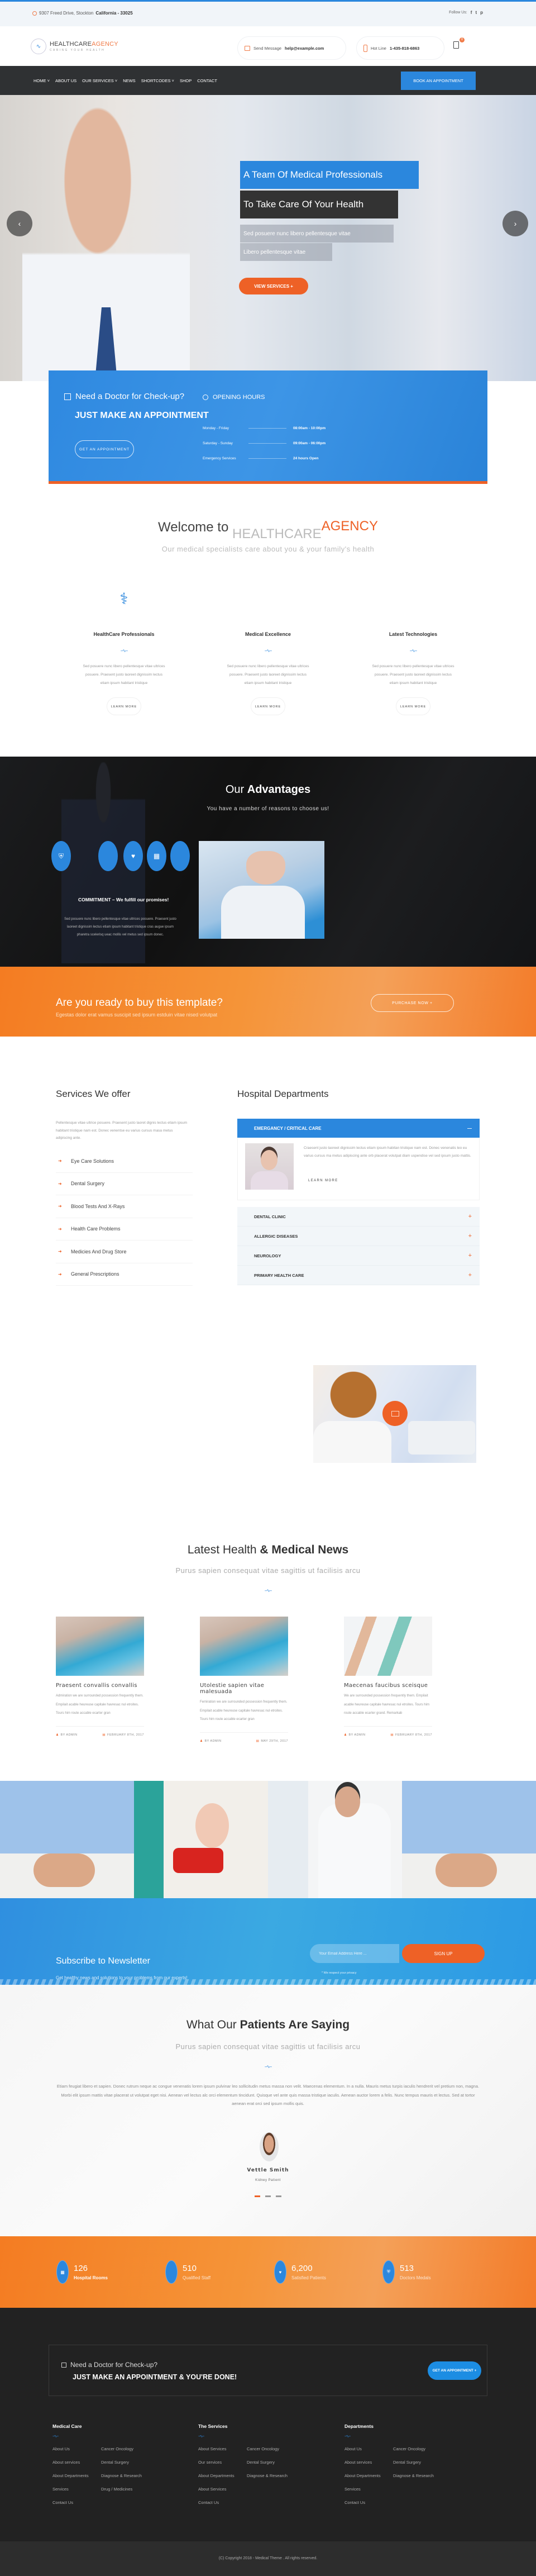 Image resolution: width=536 pixels, height=2576 pixels. What do you see at coordinates (388, 1686) in the screenshot?
I see `news-title-link: Maecenas faucibus sceisque` at bounding box center [388, 1686].